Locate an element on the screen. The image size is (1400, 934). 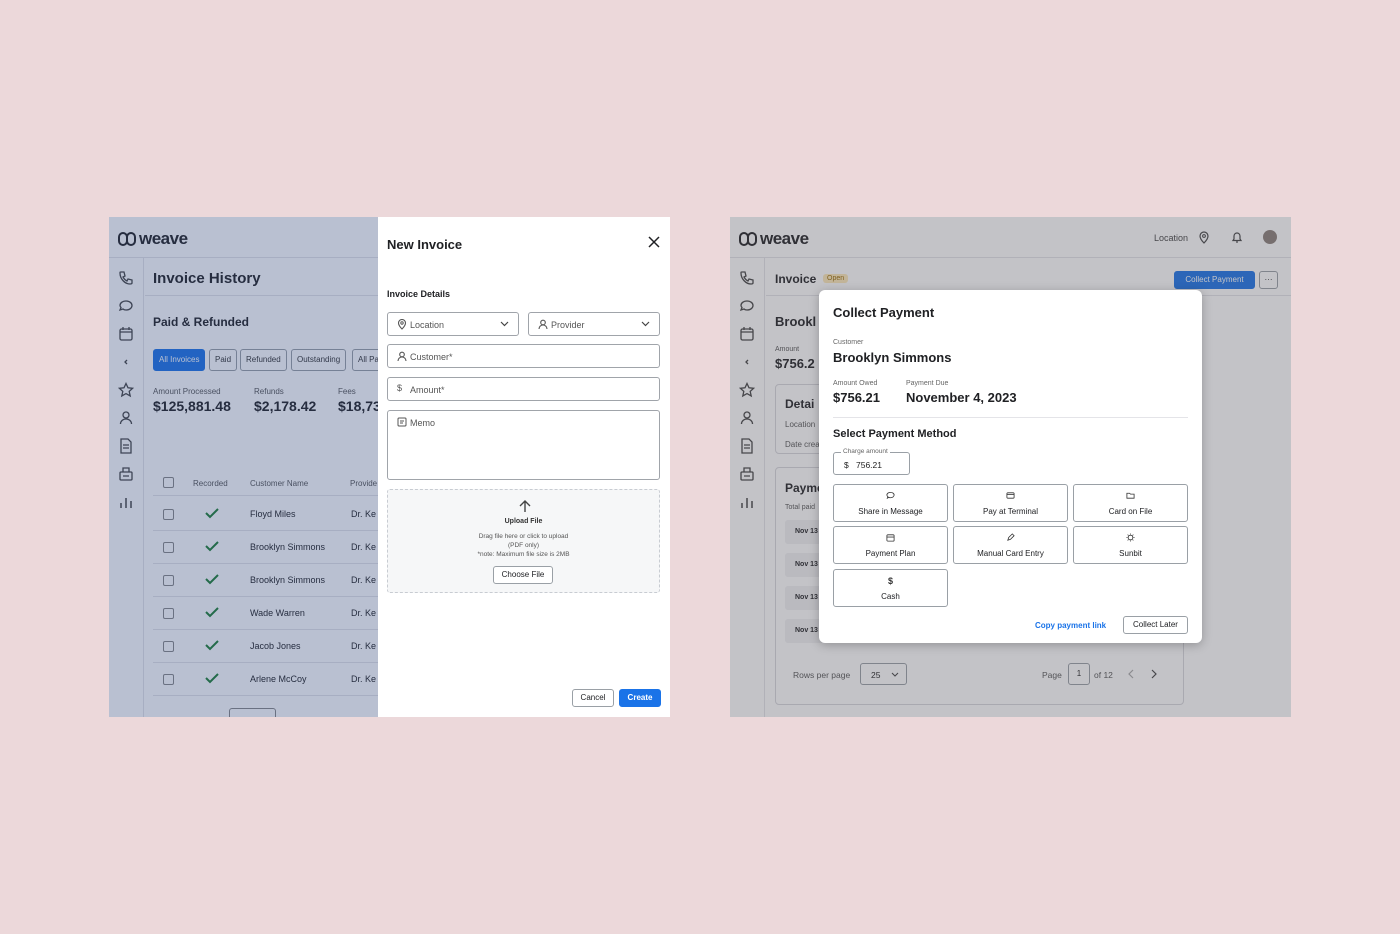
charge-amount-field: Charge amount $ 756.21 is located at coordinates (871, 461).